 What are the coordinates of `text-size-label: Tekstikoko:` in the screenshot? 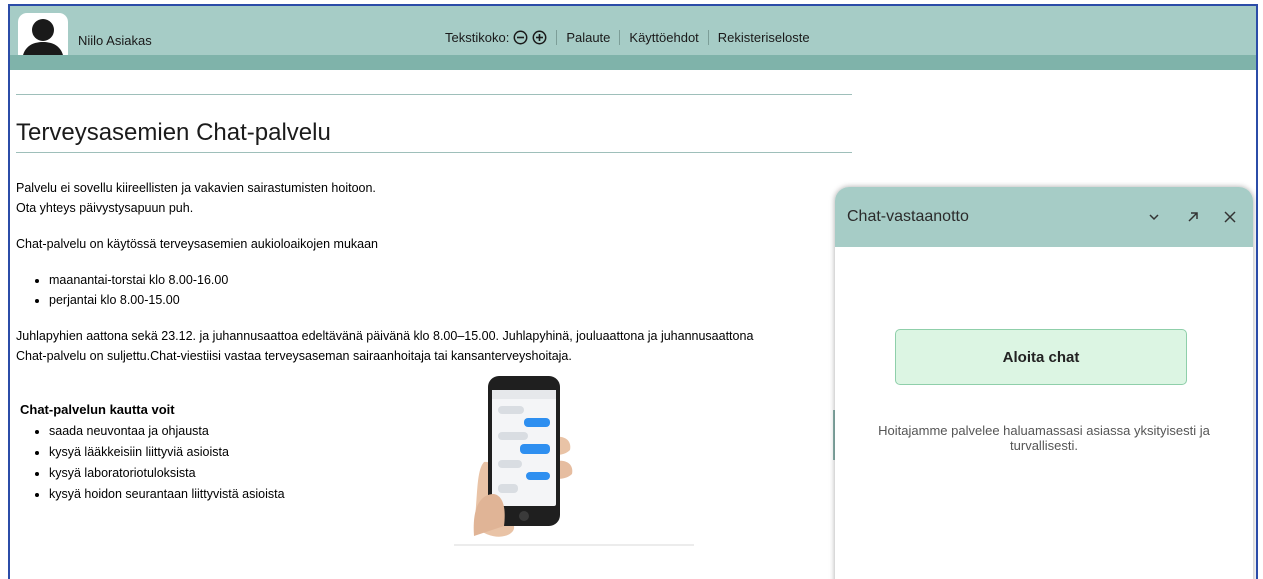 It's located at (477, 37).